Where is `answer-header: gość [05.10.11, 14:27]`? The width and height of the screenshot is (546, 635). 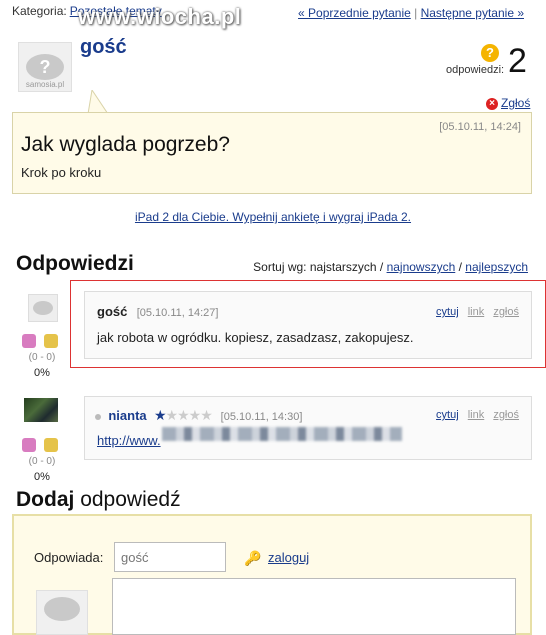 answer-header: gość [05.10.11, 14:27] is located at coordinates (157, 311).